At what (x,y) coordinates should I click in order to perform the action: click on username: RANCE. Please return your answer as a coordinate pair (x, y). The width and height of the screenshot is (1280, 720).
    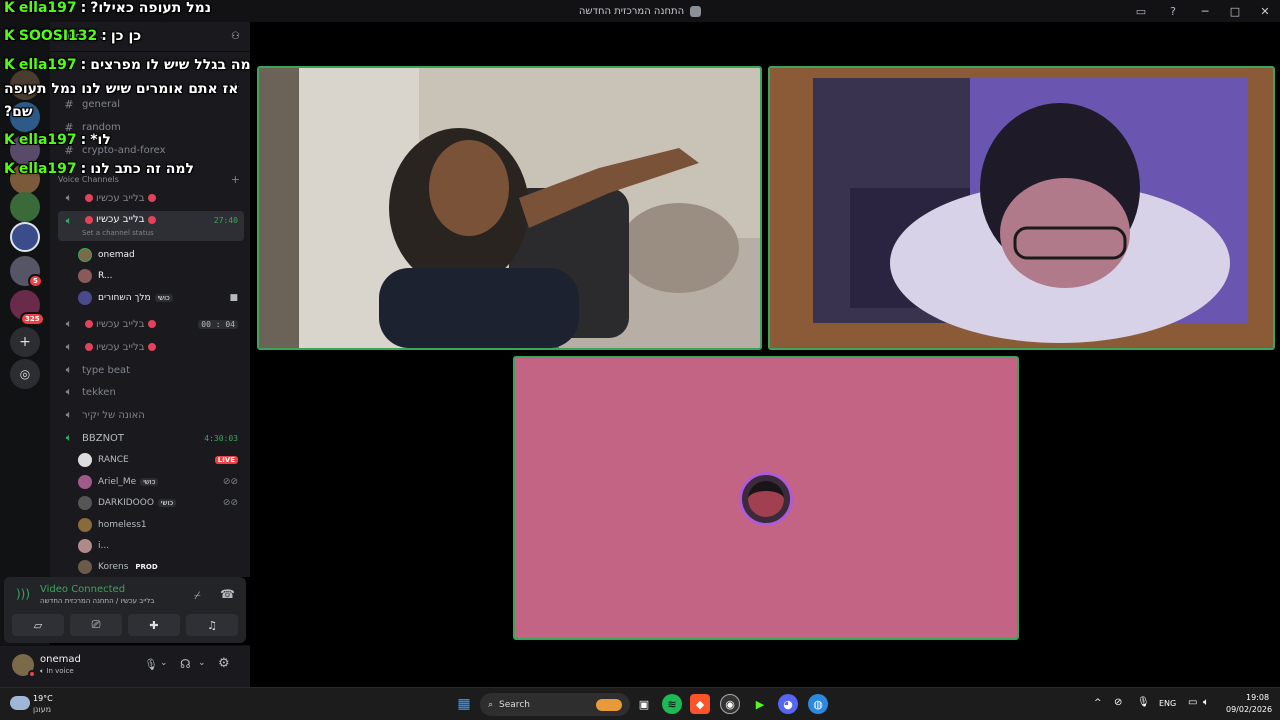
    Looking at the image, I should click on (113, 459).